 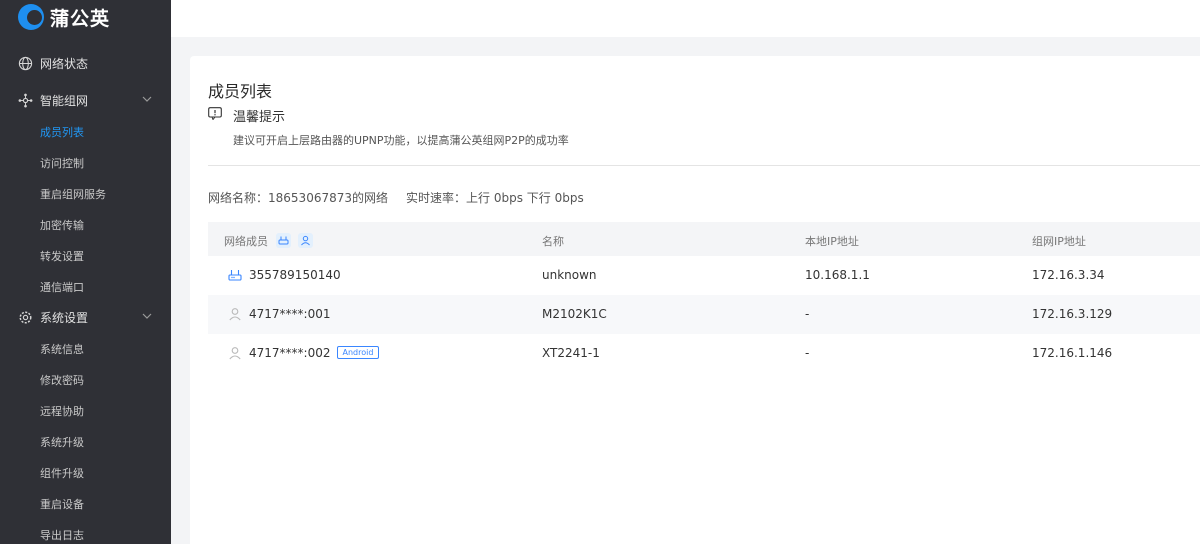 What do you see at coordinates (571, 353) in the screenshot?
I see `device-name: XT2241-1` at bounding box center [571, 353].